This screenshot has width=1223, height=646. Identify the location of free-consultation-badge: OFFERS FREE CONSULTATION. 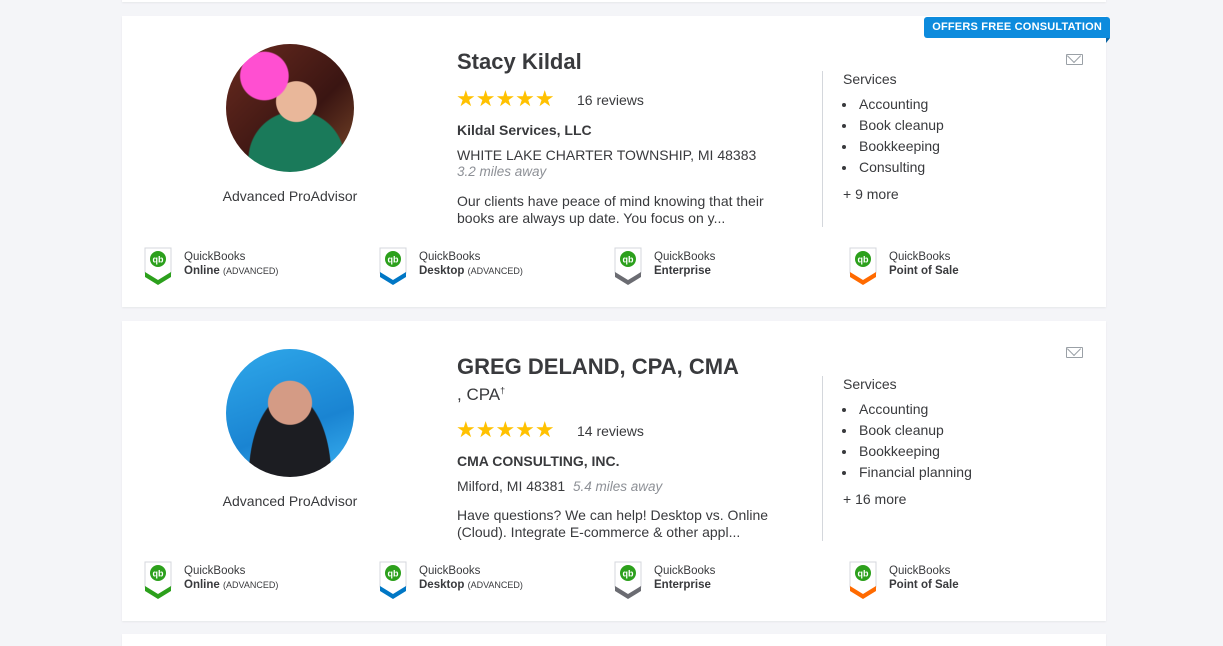
(1017, 30).